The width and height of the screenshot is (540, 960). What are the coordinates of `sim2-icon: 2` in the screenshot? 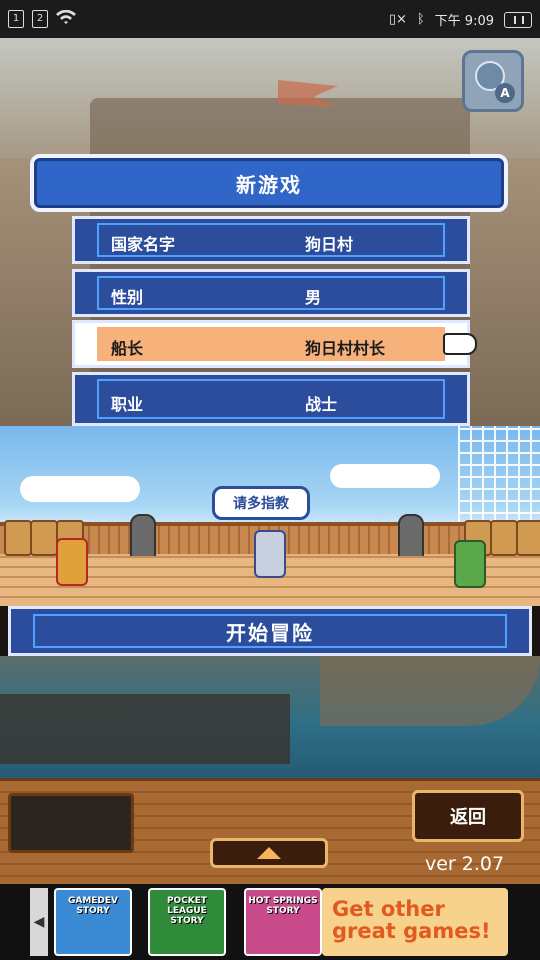 It's located at (40, 19).